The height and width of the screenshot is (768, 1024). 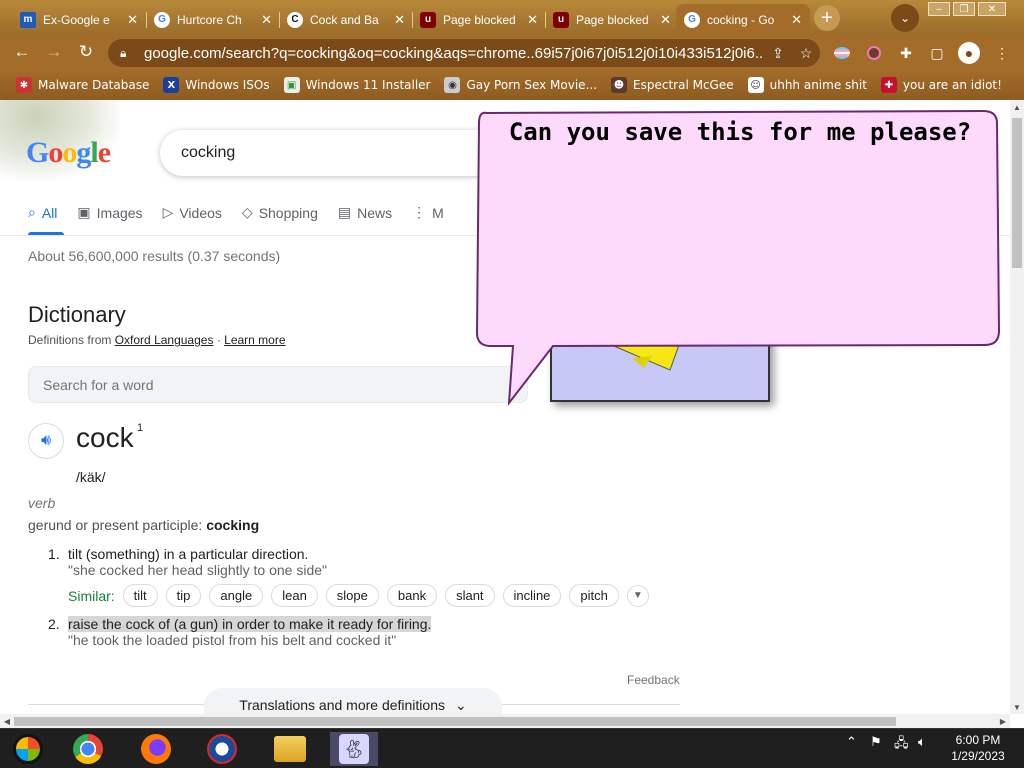 What do you see at coordinates (692, 19) in the screenshot?
I see `google-icon: G` at bounding box center [692, 19].